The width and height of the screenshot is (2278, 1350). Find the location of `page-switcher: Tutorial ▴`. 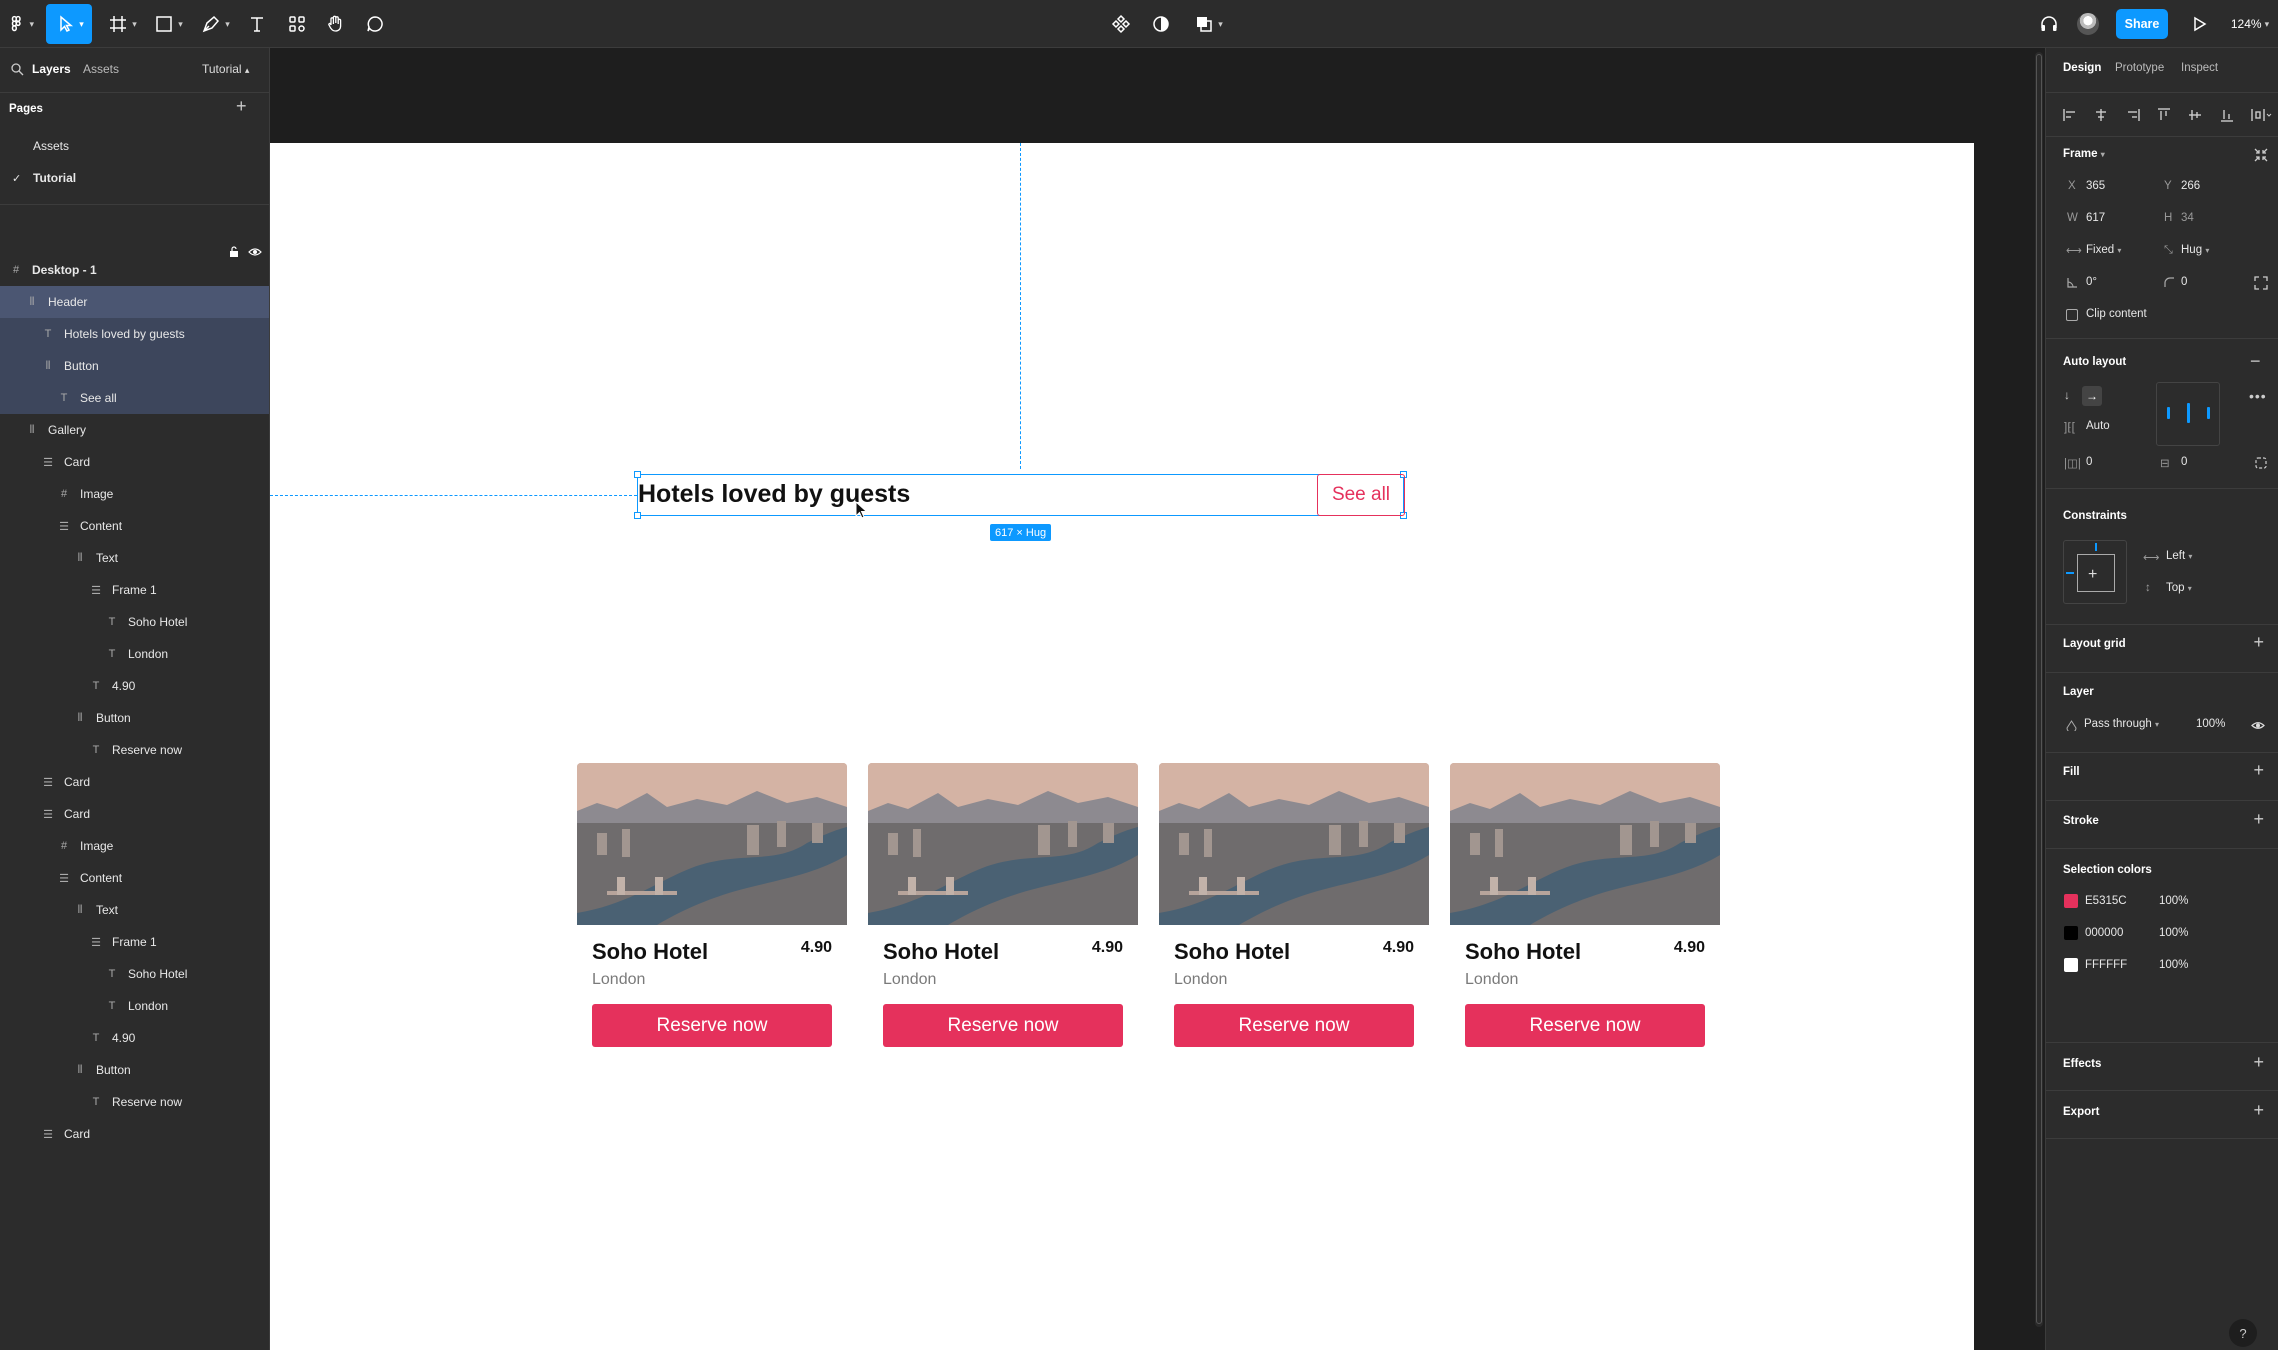

page-switcher: Tutorial ▴ is located at coordinates (225, 69).